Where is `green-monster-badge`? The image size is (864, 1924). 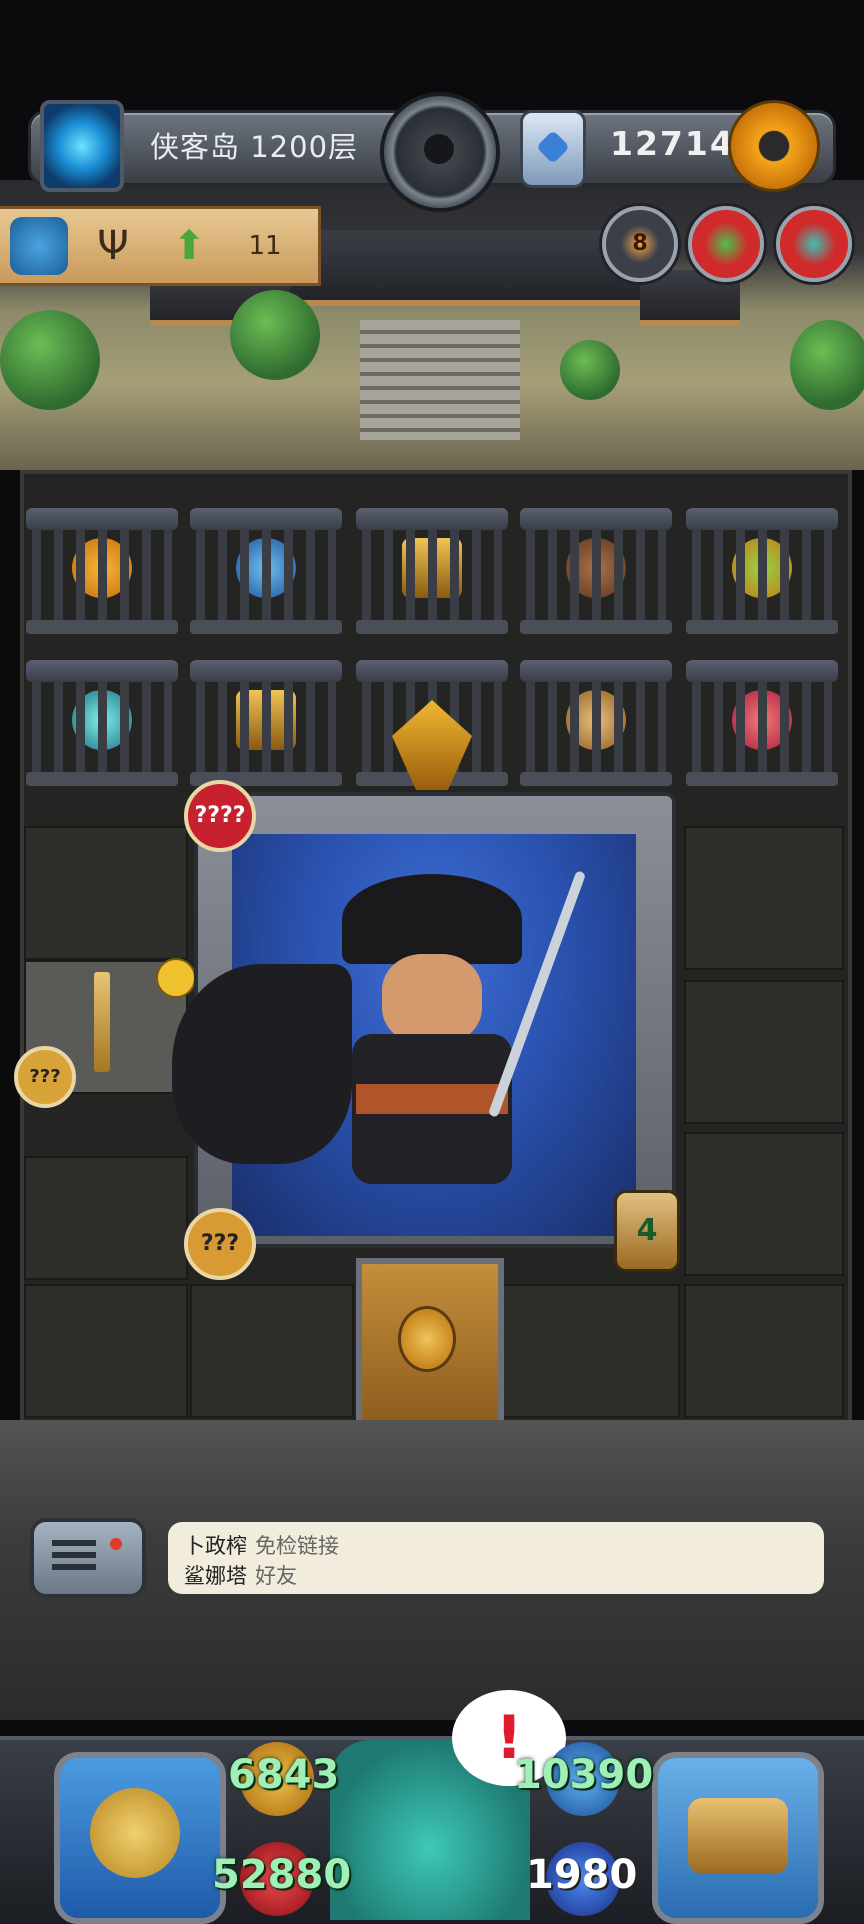
green-monster-badge is located at coordinates (726, 244).